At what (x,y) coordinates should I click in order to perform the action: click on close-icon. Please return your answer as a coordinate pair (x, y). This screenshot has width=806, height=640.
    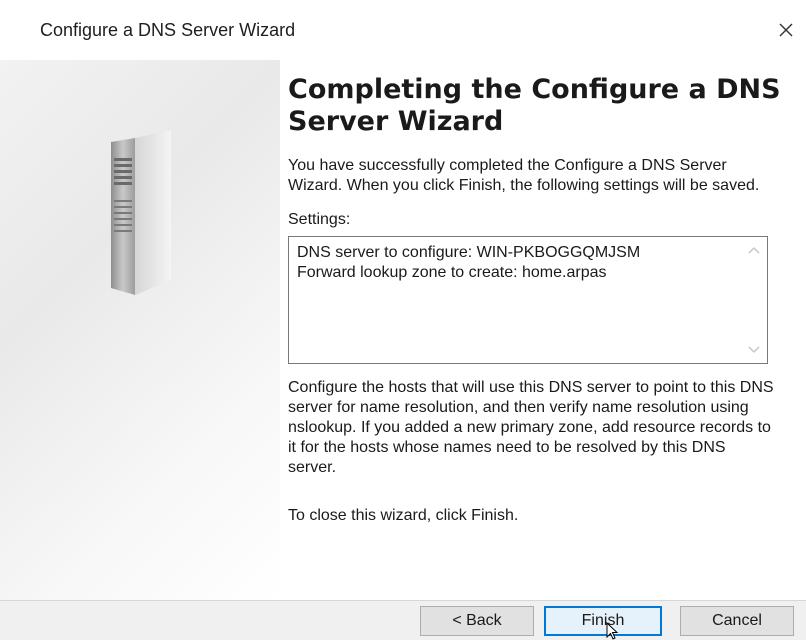
    Looking at the image, I should click on (786, 30).